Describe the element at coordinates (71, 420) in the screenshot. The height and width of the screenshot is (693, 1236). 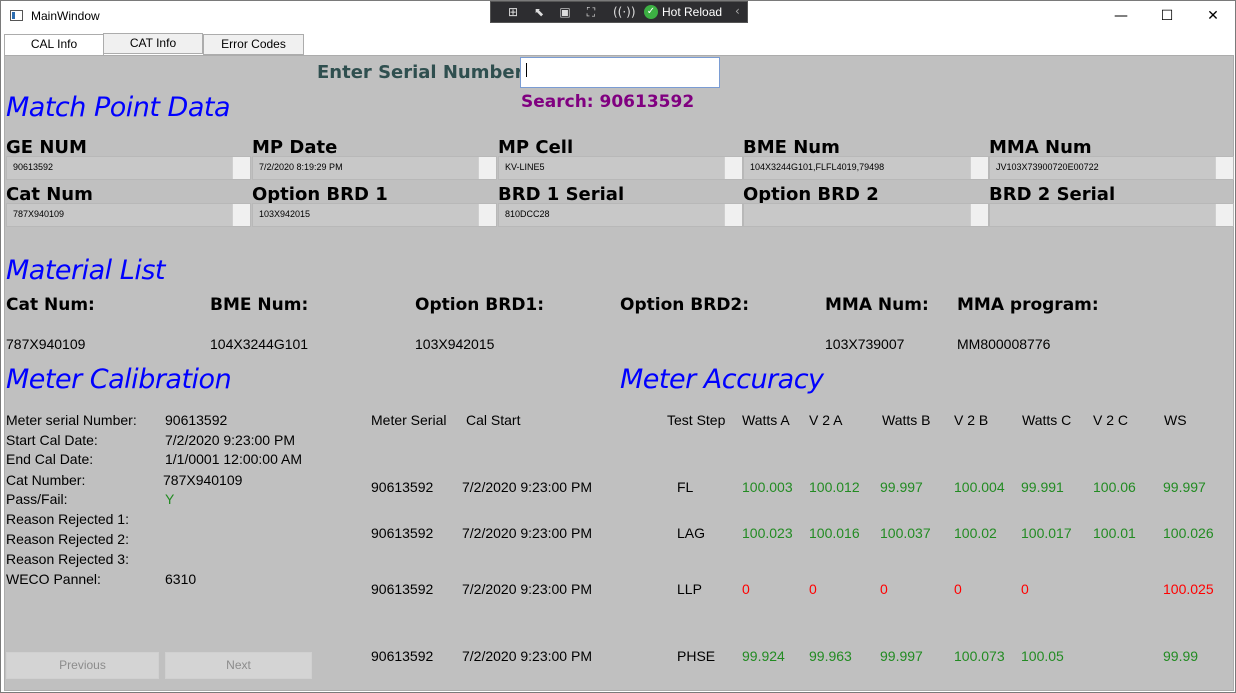
I see `meter-serial-label: Meter serial Number:` at that location.